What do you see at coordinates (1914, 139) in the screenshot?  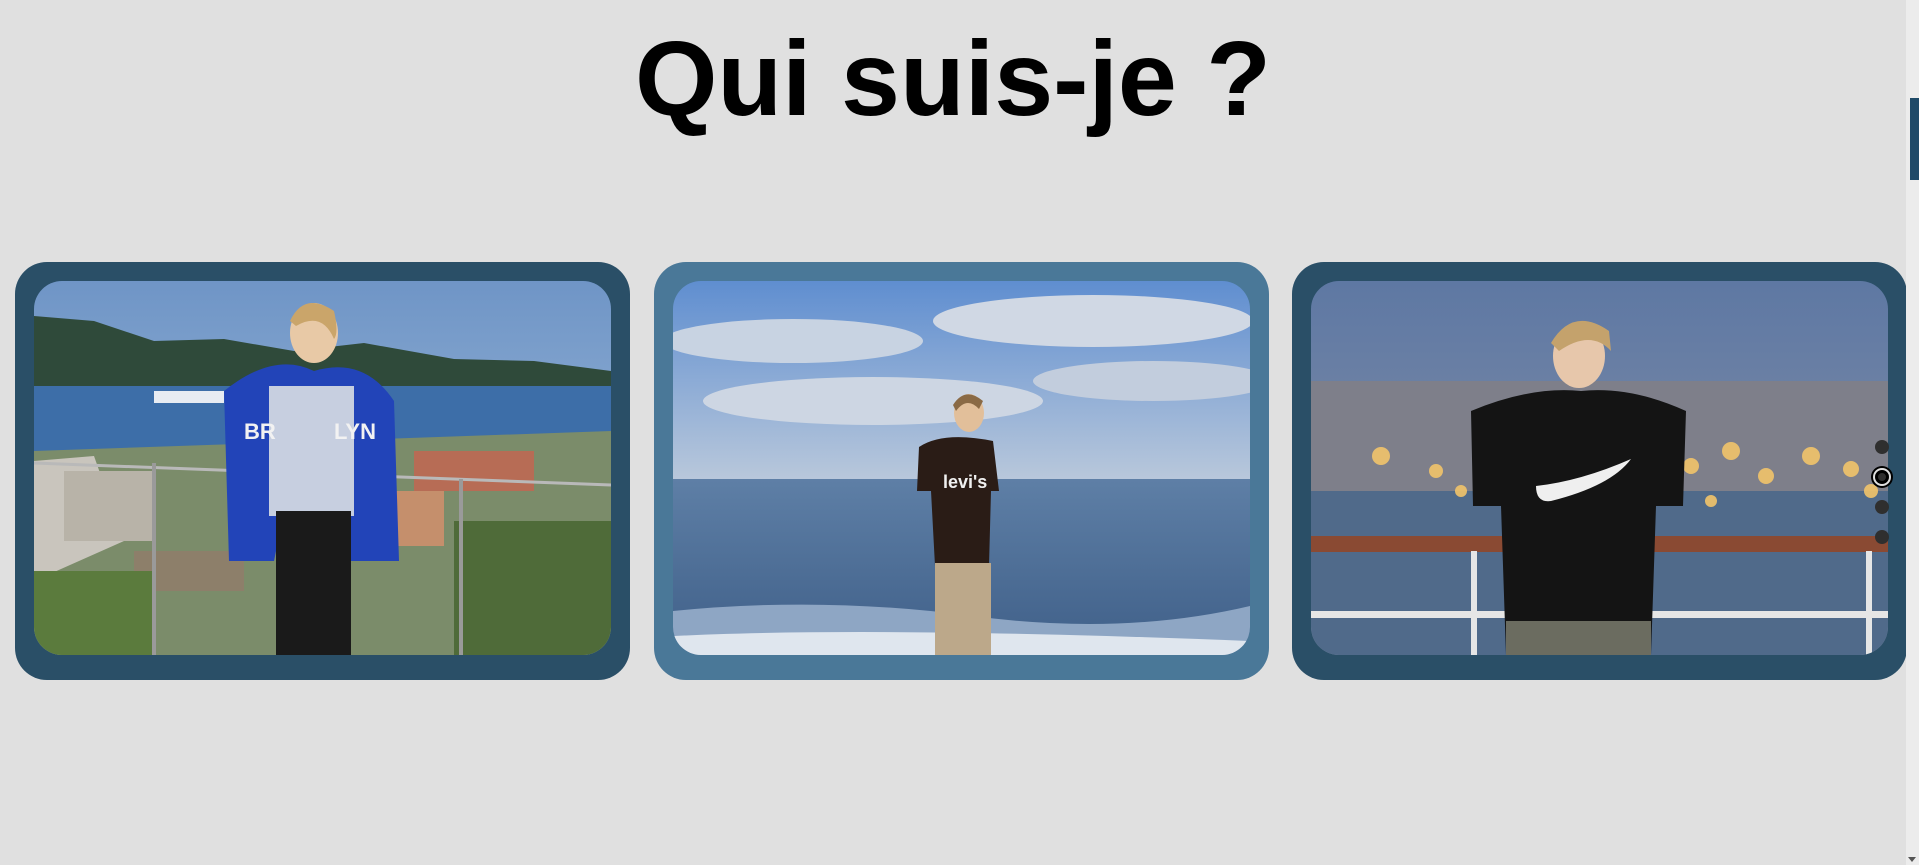 I see `scrollbar-thumb` at bounding box center [1914, 139].